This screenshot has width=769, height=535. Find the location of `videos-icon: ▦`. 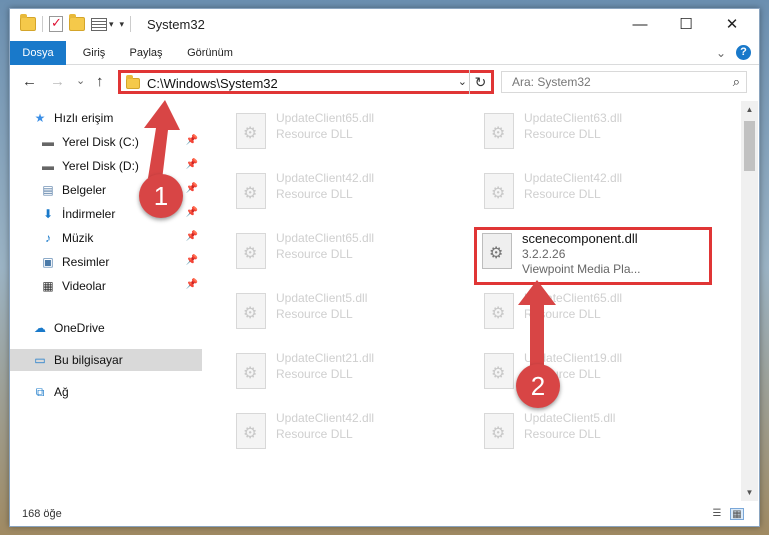

videos-icon: ▦ is located at coordinates (48, 286).